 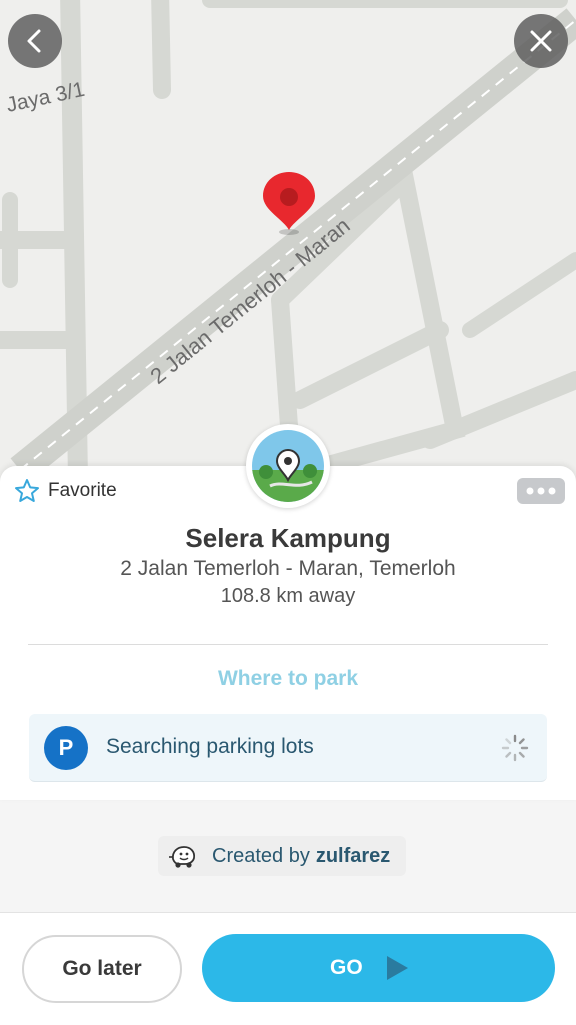 I want to click on waze-car-icon, so click(x=182, y=857).